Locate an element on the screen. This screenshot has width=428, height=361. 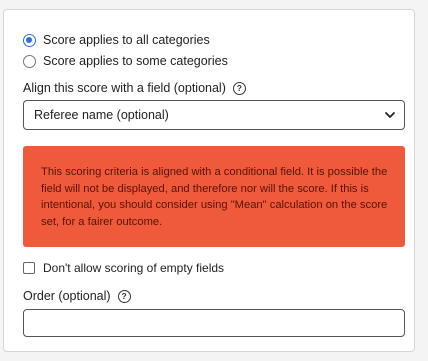
empty-fields-checkbox-row: Don't allow scoring of empty fields is located at coordinates (123, 268).